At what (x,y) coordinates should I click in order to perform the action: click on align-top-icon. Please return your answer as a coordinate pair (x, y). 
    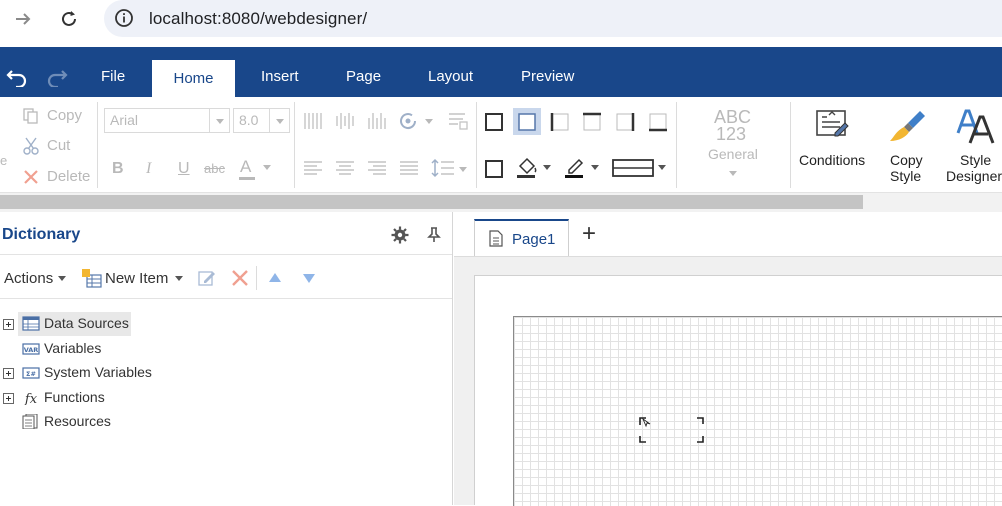
    Looking at the image, I should click on (313, 121).